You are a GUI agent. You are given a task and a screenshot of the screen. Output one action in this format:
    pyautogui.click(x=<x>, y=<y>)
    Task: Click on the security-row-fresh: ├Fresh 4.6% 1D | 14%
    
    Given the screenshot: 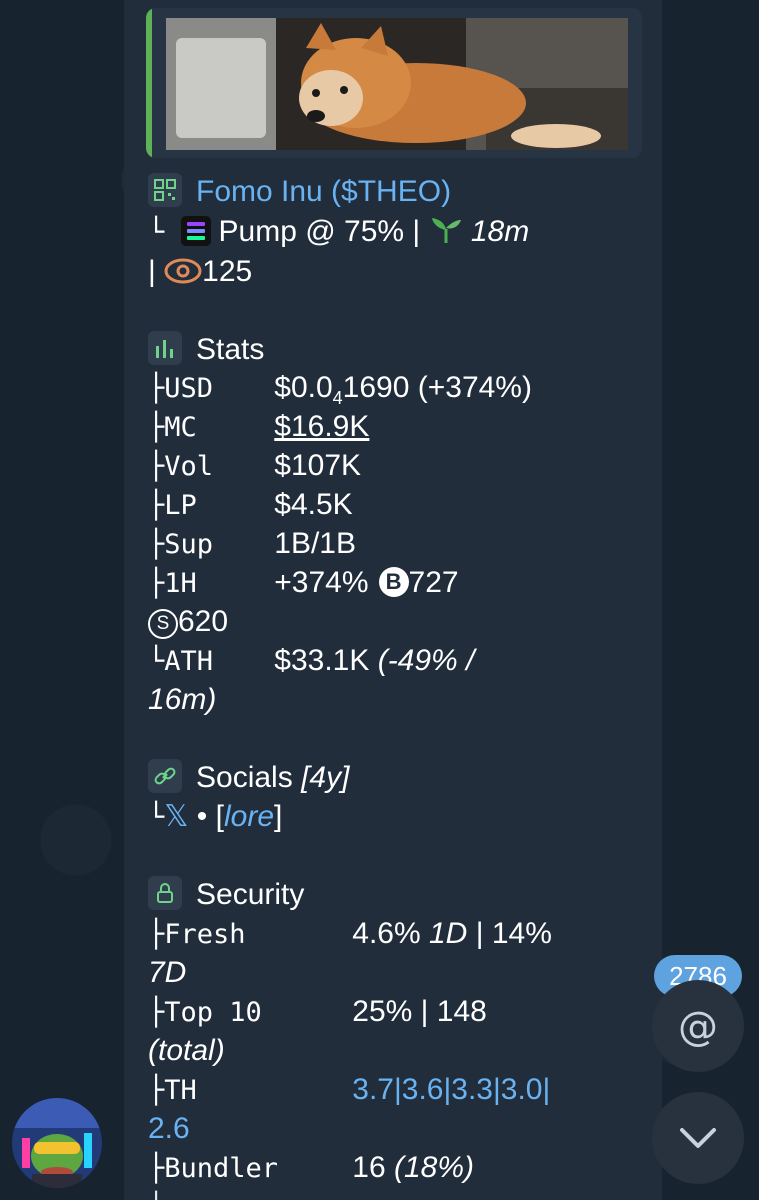 What is the action you would take?
    pyautogui.click(x=350, y=934)
    